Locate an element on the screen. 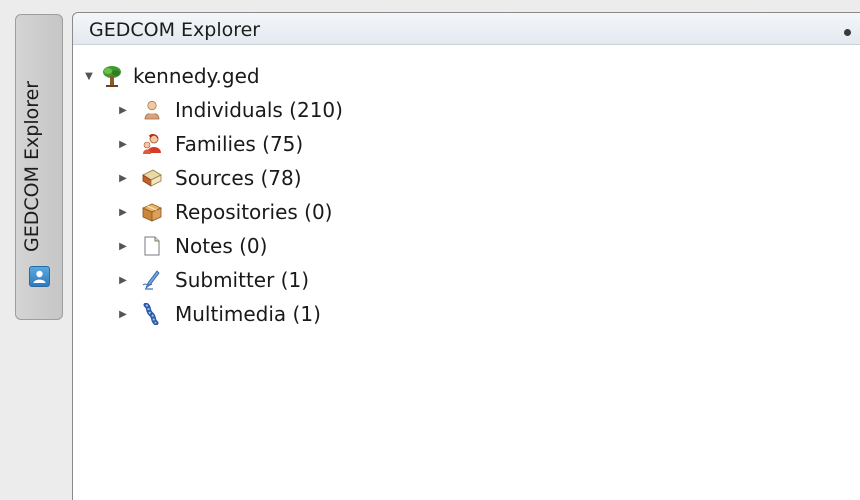 The height and width of the screenshot is (500, 860). family-icon is located at coordinates (152, 144).